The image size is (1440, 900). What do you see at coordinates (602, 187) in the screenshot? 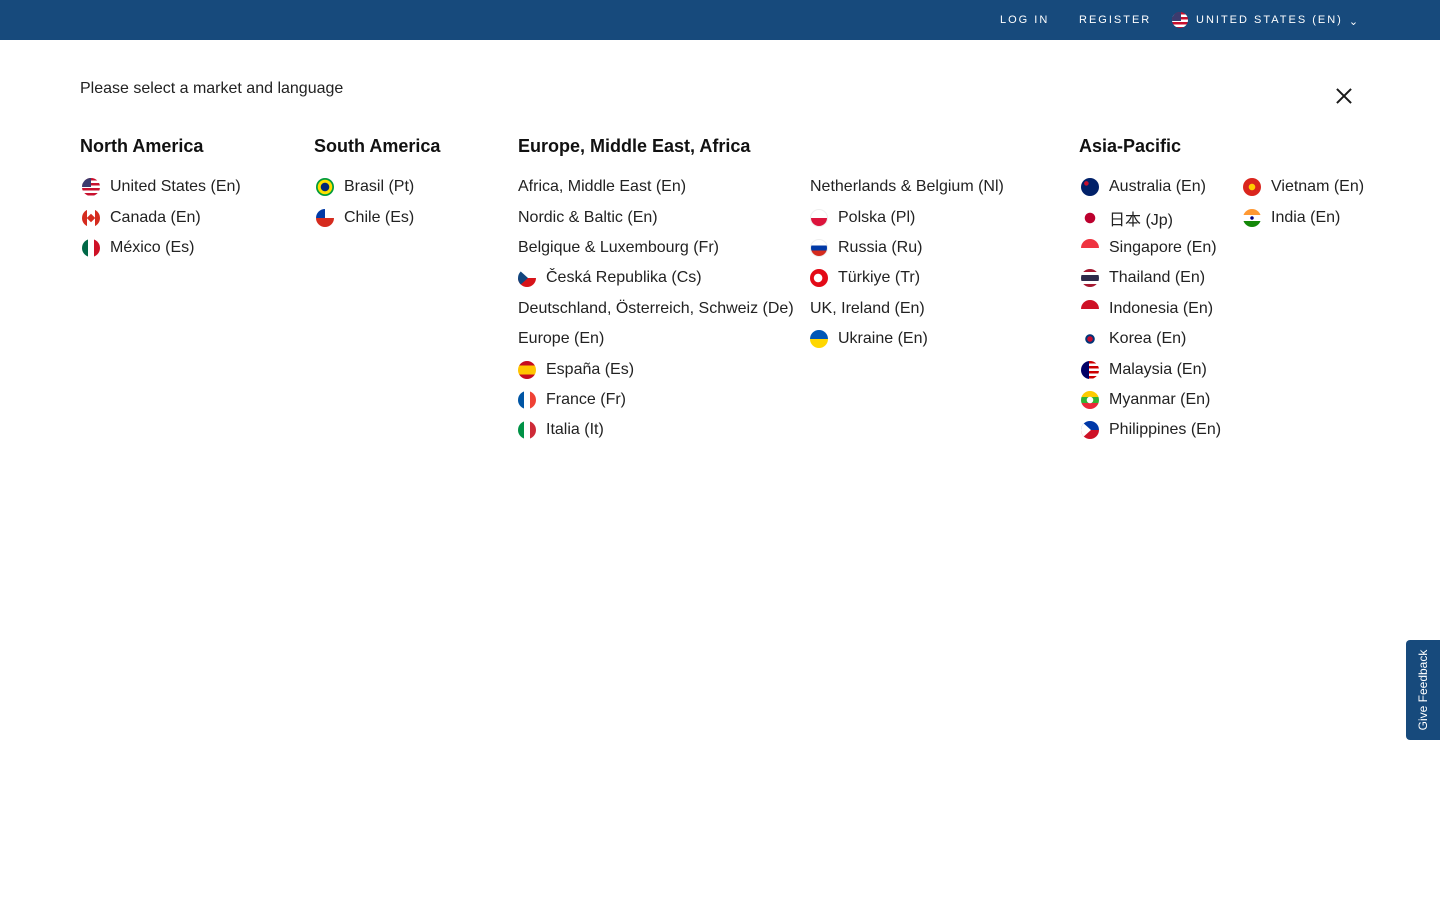
I see `market-option-label: Africa, Middle East (En)` at bounding box center [602, 187].